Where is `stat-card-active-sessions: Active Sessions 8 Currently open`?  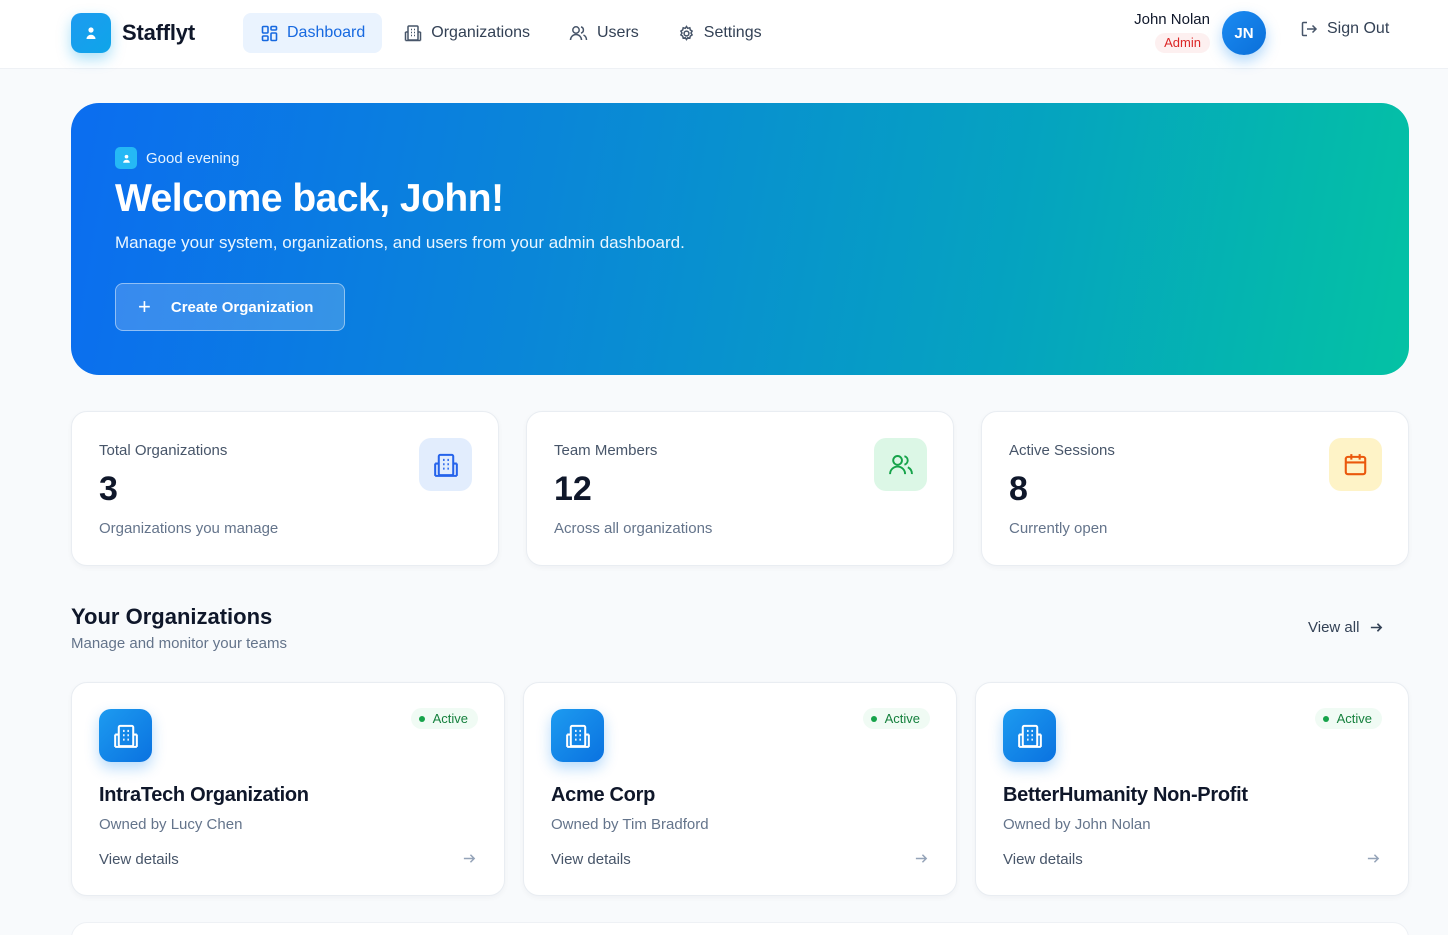 stat-card-active-sessions: Active Sessions 8 Currently open is located at coordinates (1195, 488).